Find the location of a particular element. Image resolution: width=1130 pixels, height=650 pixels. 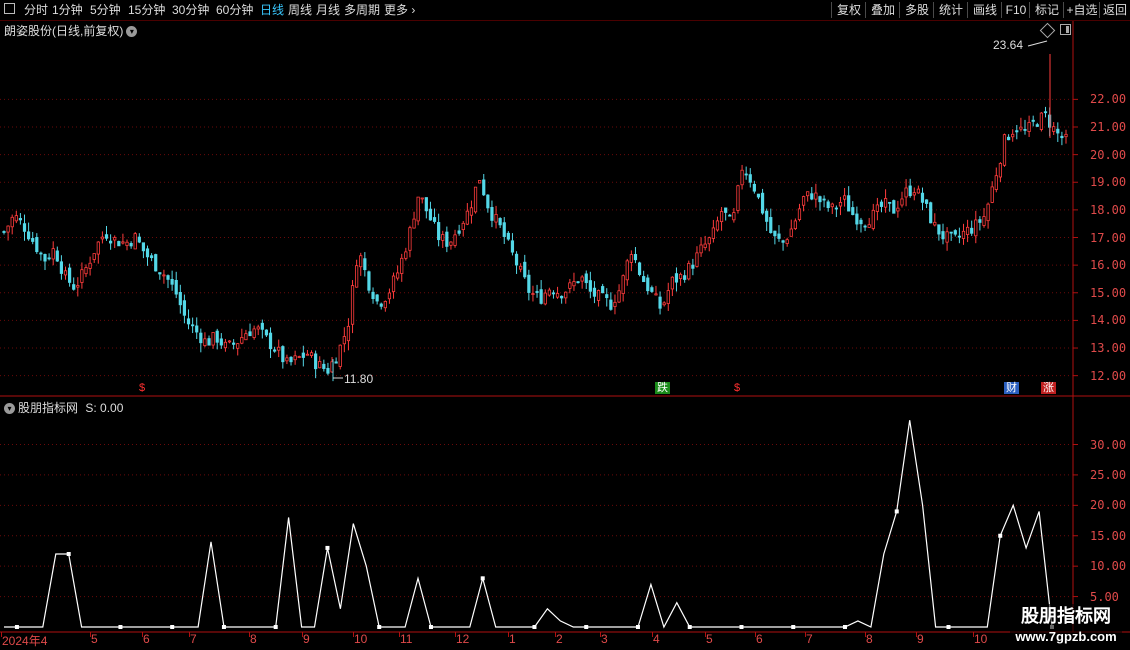

x-tick-label: 10 is located at coordinates (981, 639).